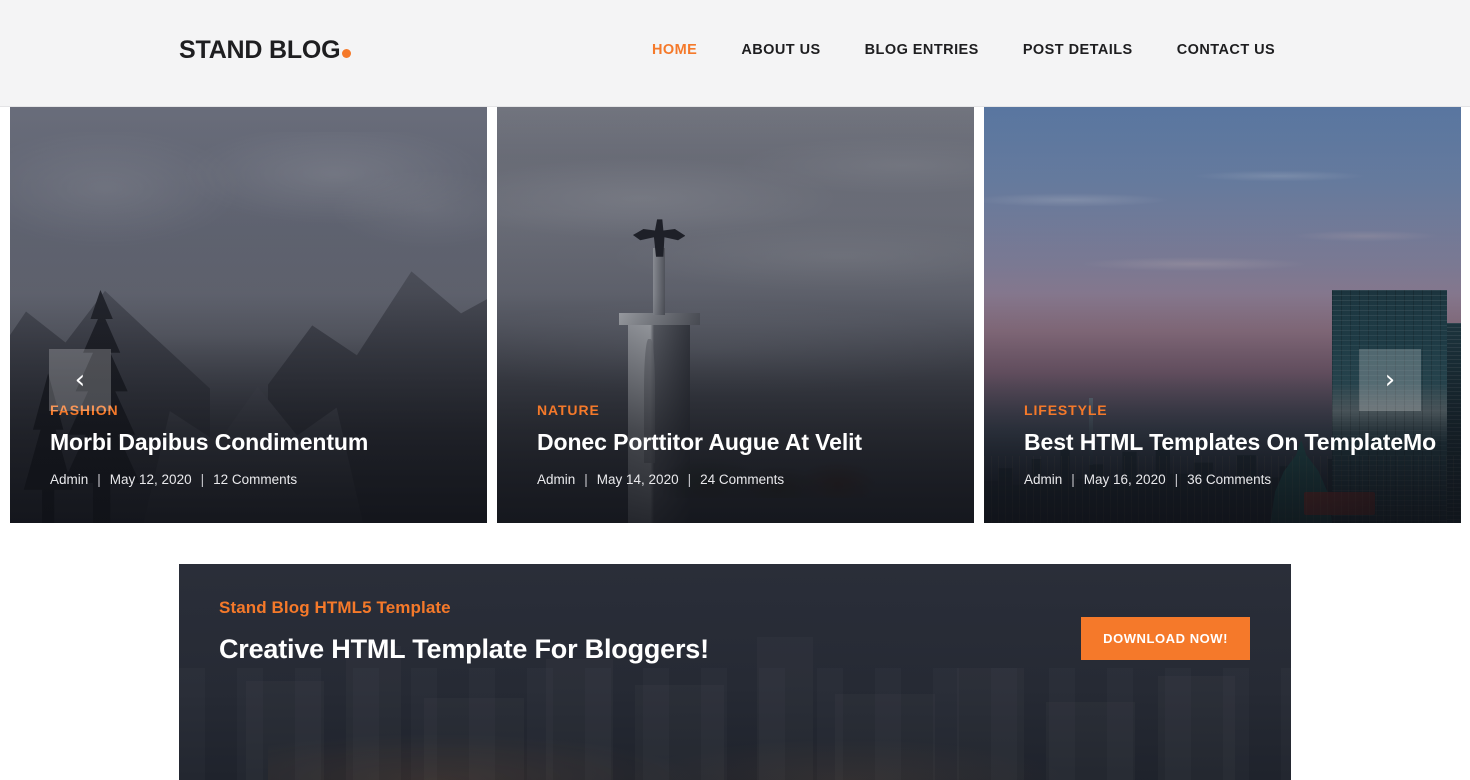 Image resolution: width=1470 pixels, height=780 pixels. What do you see at coordinates (347, 53) in the screenshot?
I see `logo-dot-icon` at bounding box center [347, 53].